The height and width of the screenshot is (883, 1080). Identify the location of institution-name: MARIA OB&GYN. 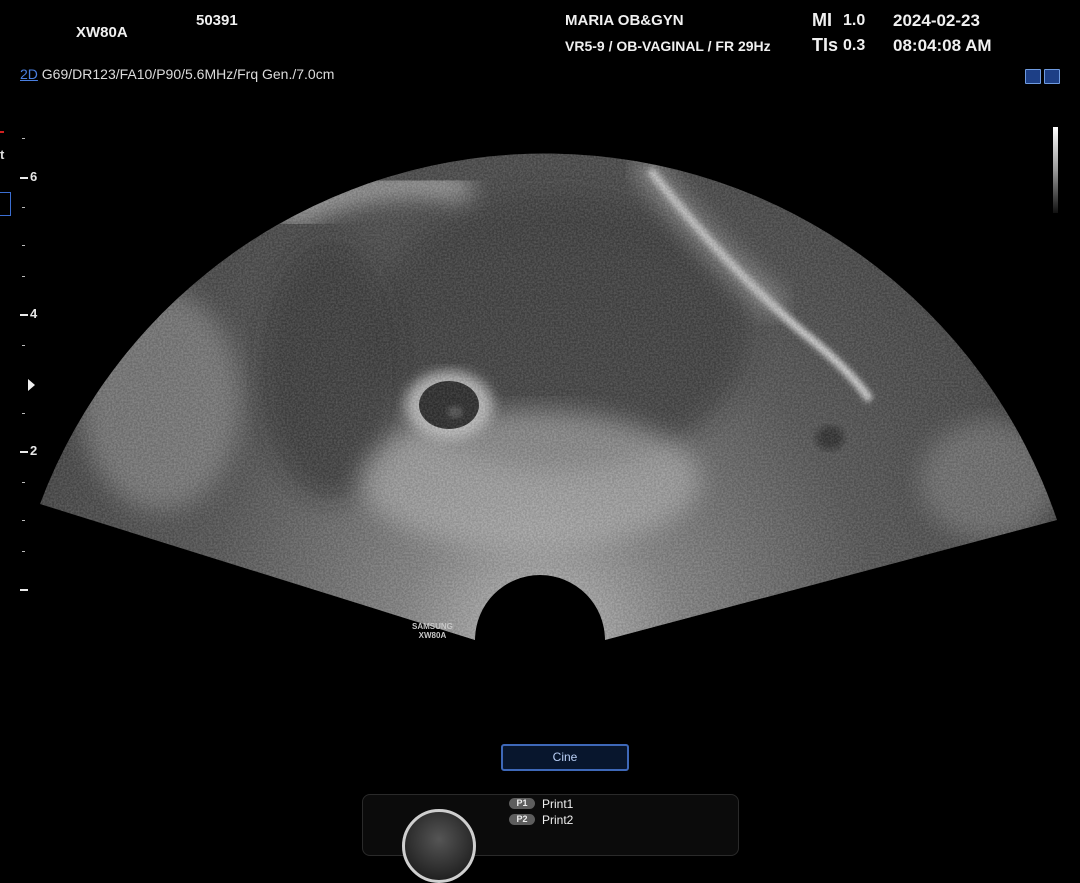
(624, 20).